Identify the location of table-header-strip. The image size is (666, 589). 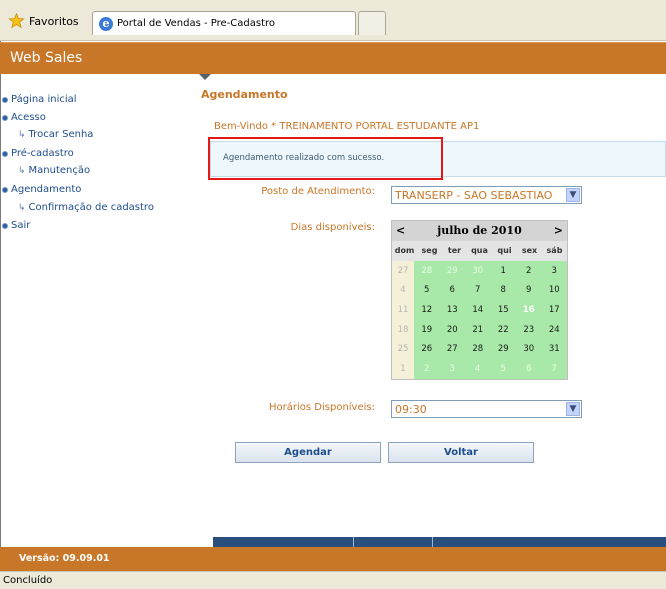
(439, 542).